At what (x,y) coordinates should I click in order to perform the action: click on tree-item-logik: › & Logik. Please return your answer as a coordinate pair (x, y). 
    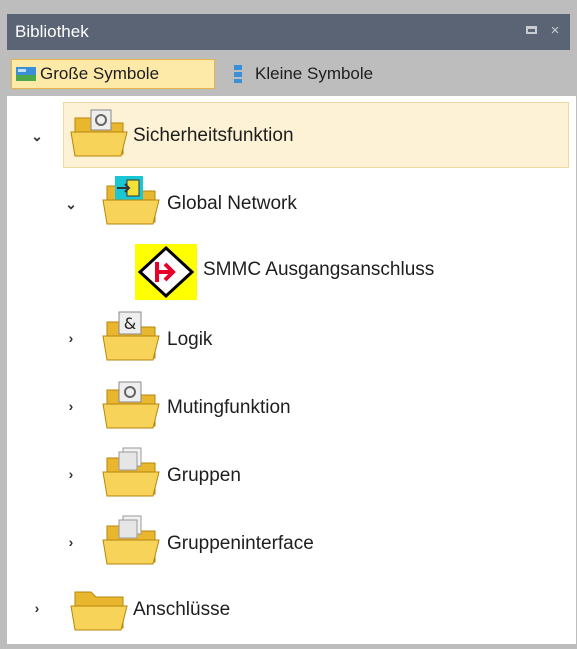
    Looking at the image, I should click on (287, 340).